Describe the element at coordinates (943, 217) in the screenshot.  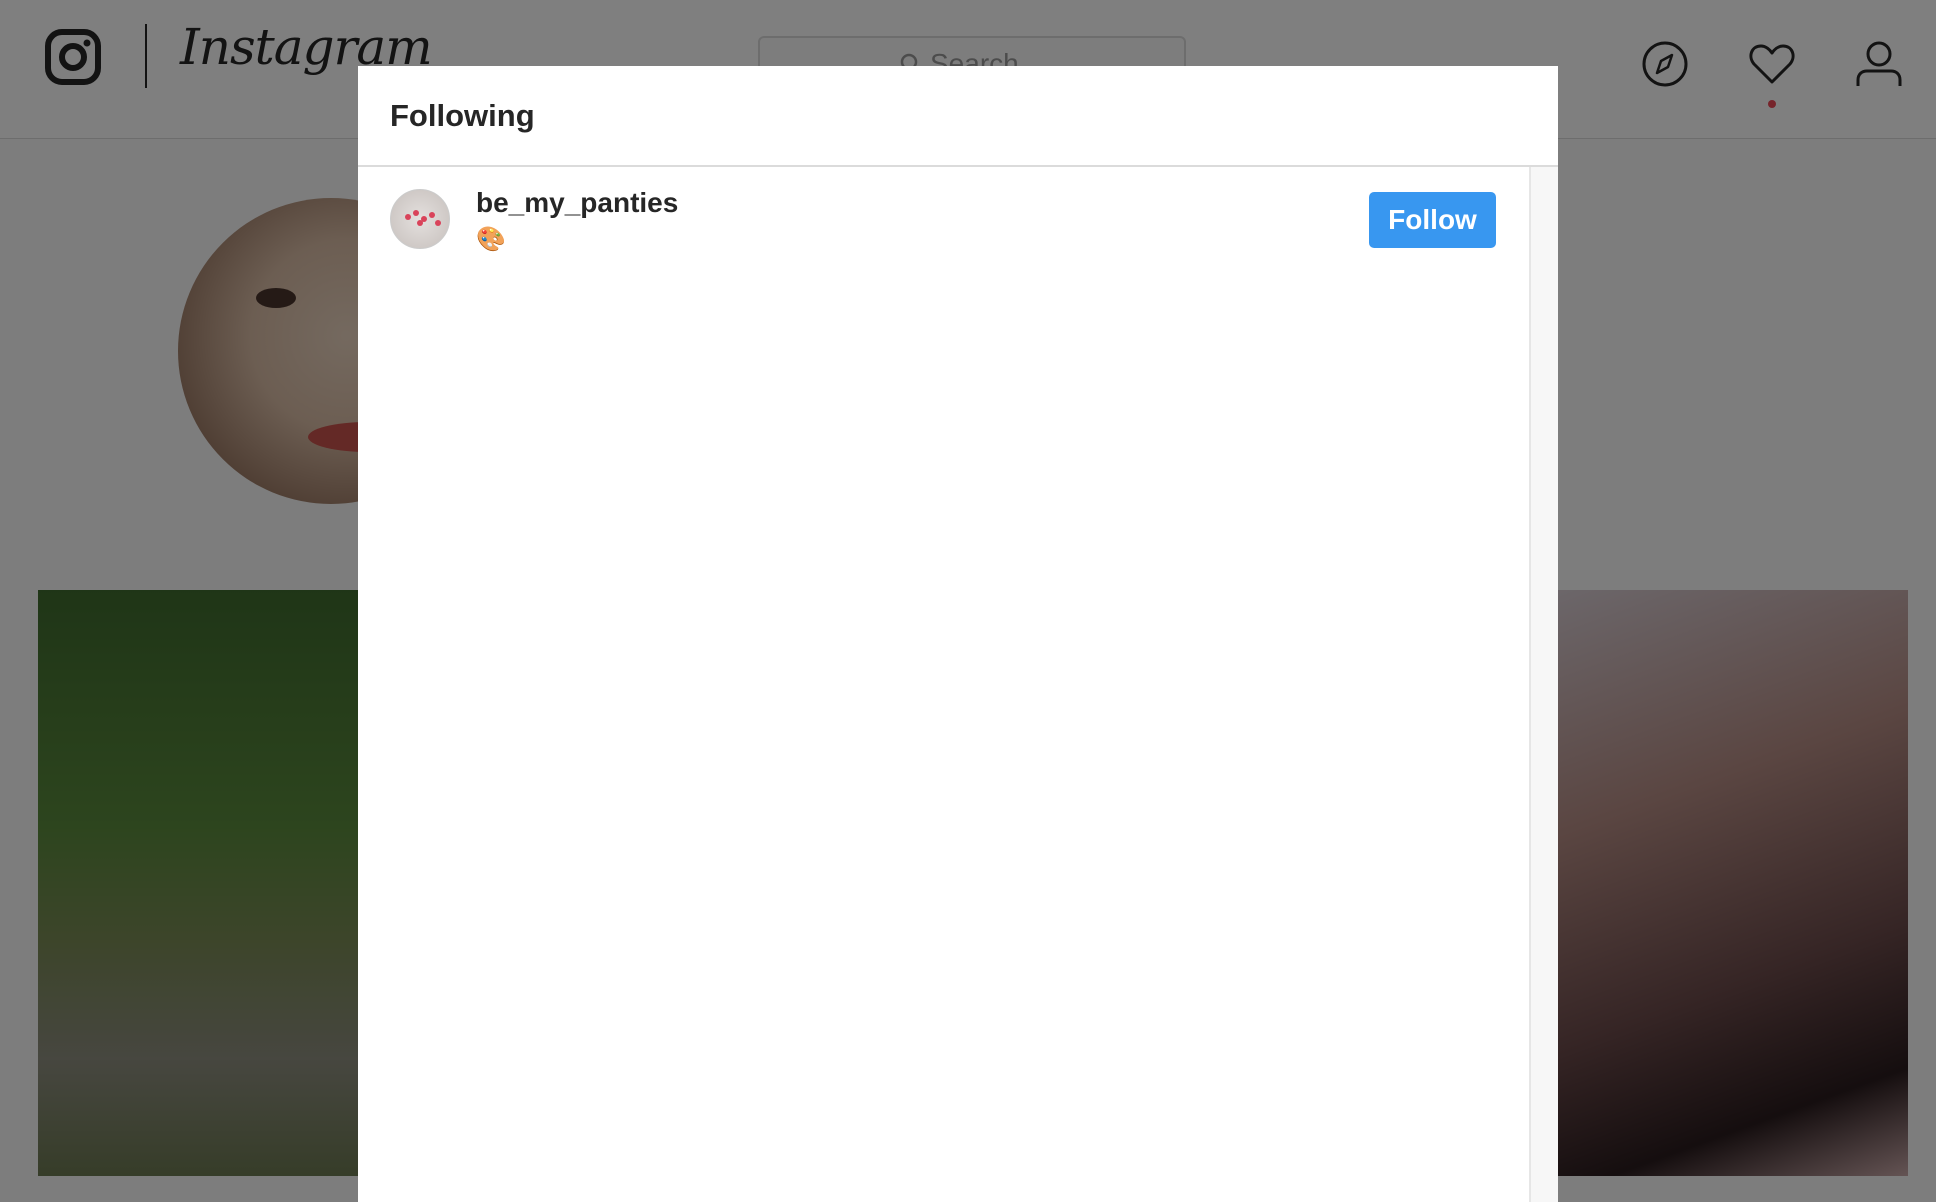
I see `list-item: be_my_panties 🎨 Follow` at that location.